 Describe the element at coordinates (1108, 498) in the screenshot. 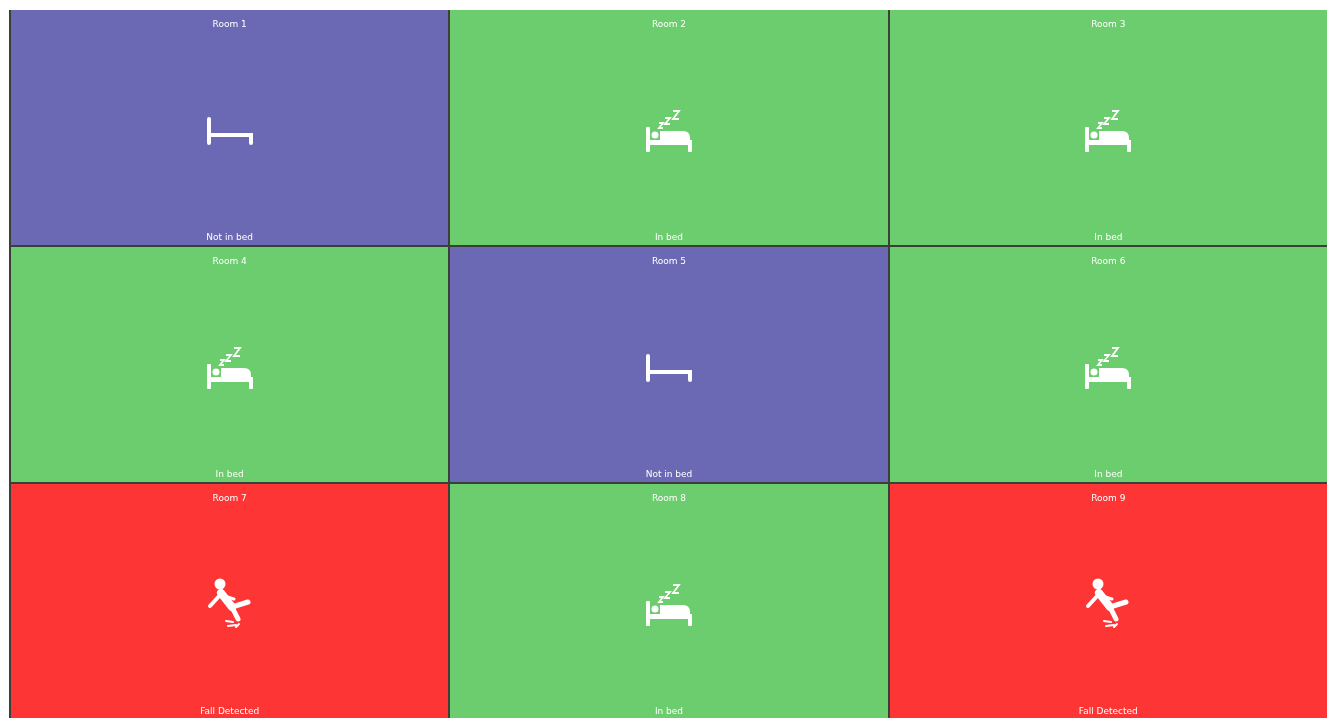

I see `room-title: Room 9` at that location.